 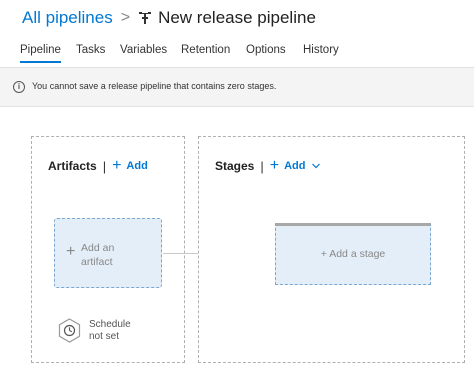 What do you see at coordinates (181, 253) in the screenshot?
I see `connector-line` at bounding box center [181, 253].